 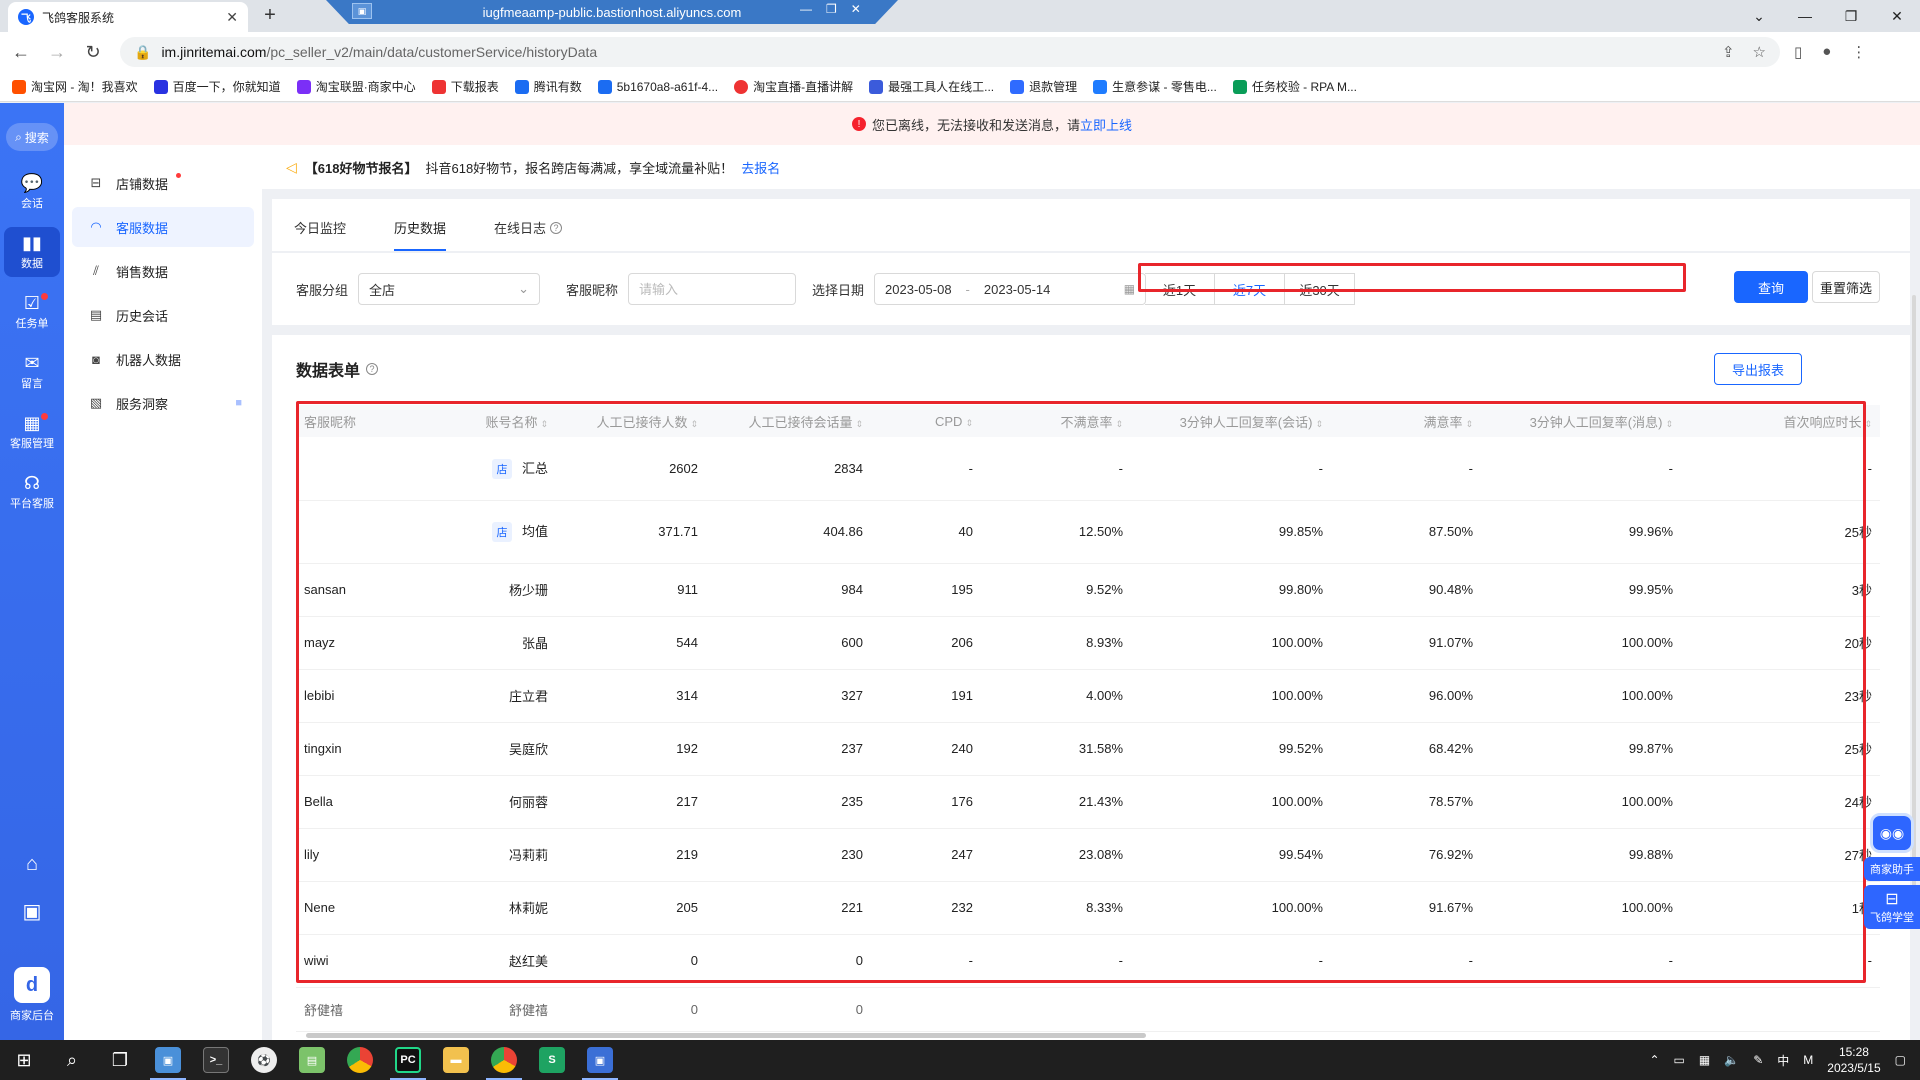 What do you see at coordinates (1758, 1060) in the screenshot?
I see `pen-icon: ✎` at bounding box center [1758, 1060].